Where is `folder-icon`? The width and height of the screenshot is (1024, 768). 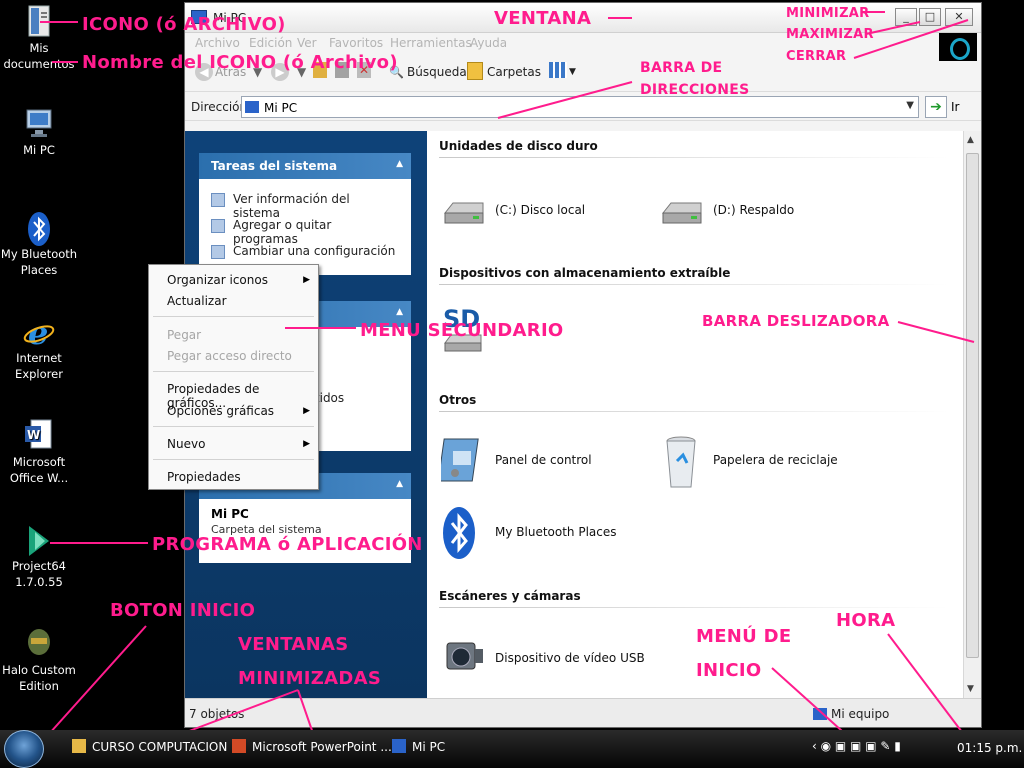
folder-icon is located at coordinates (79, 746).